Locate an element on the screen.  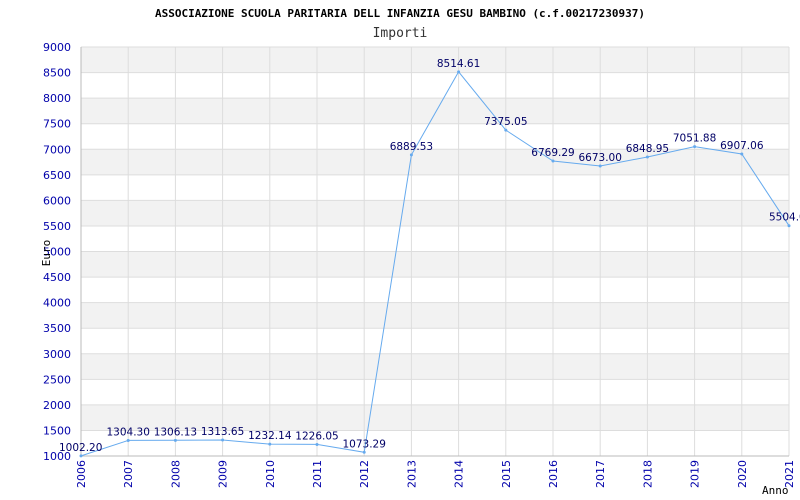
x-tick-label: 2008 is located at coordinates (175, 474).